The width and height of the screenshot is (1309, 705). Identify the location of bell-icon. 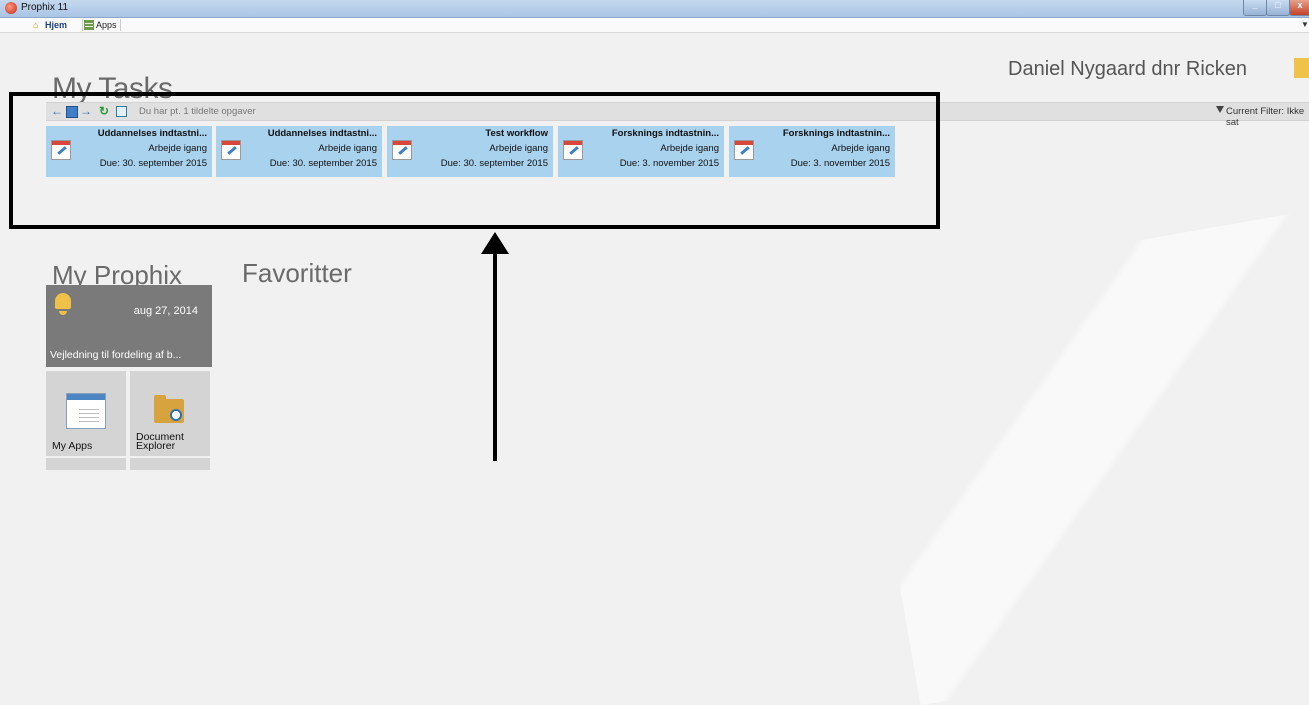
(63, 304).